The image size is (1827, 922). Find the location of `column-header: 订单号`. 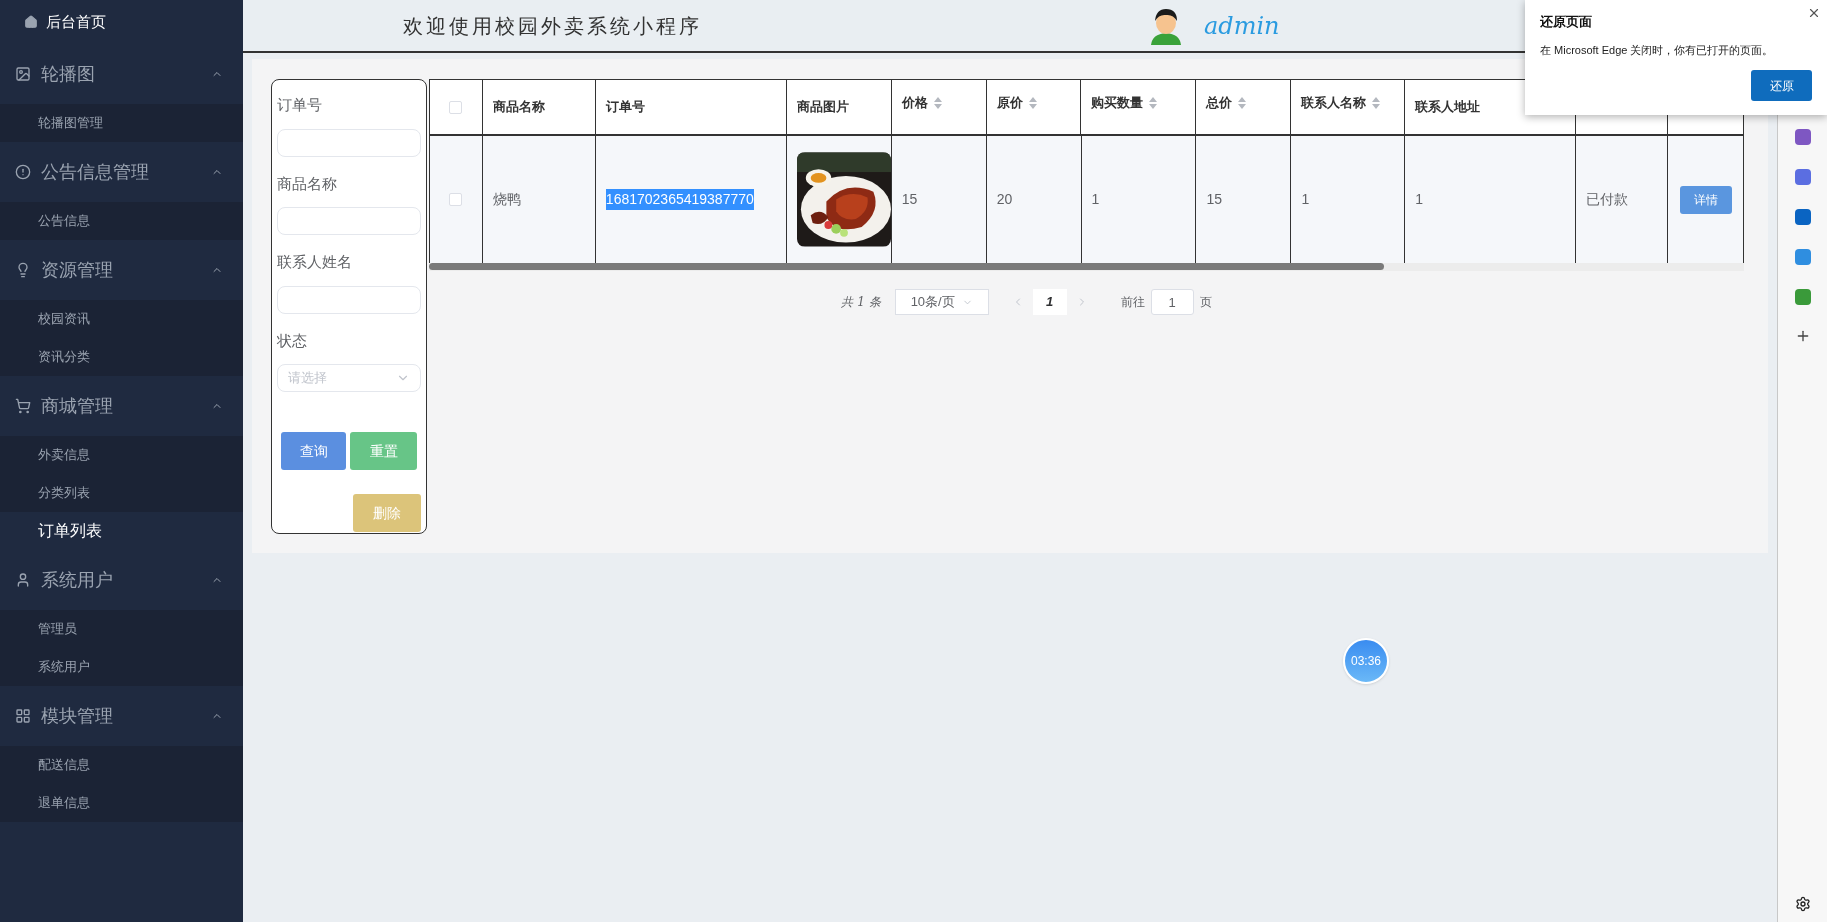

column-header: 订单号 is located at coordinates (625, 107).